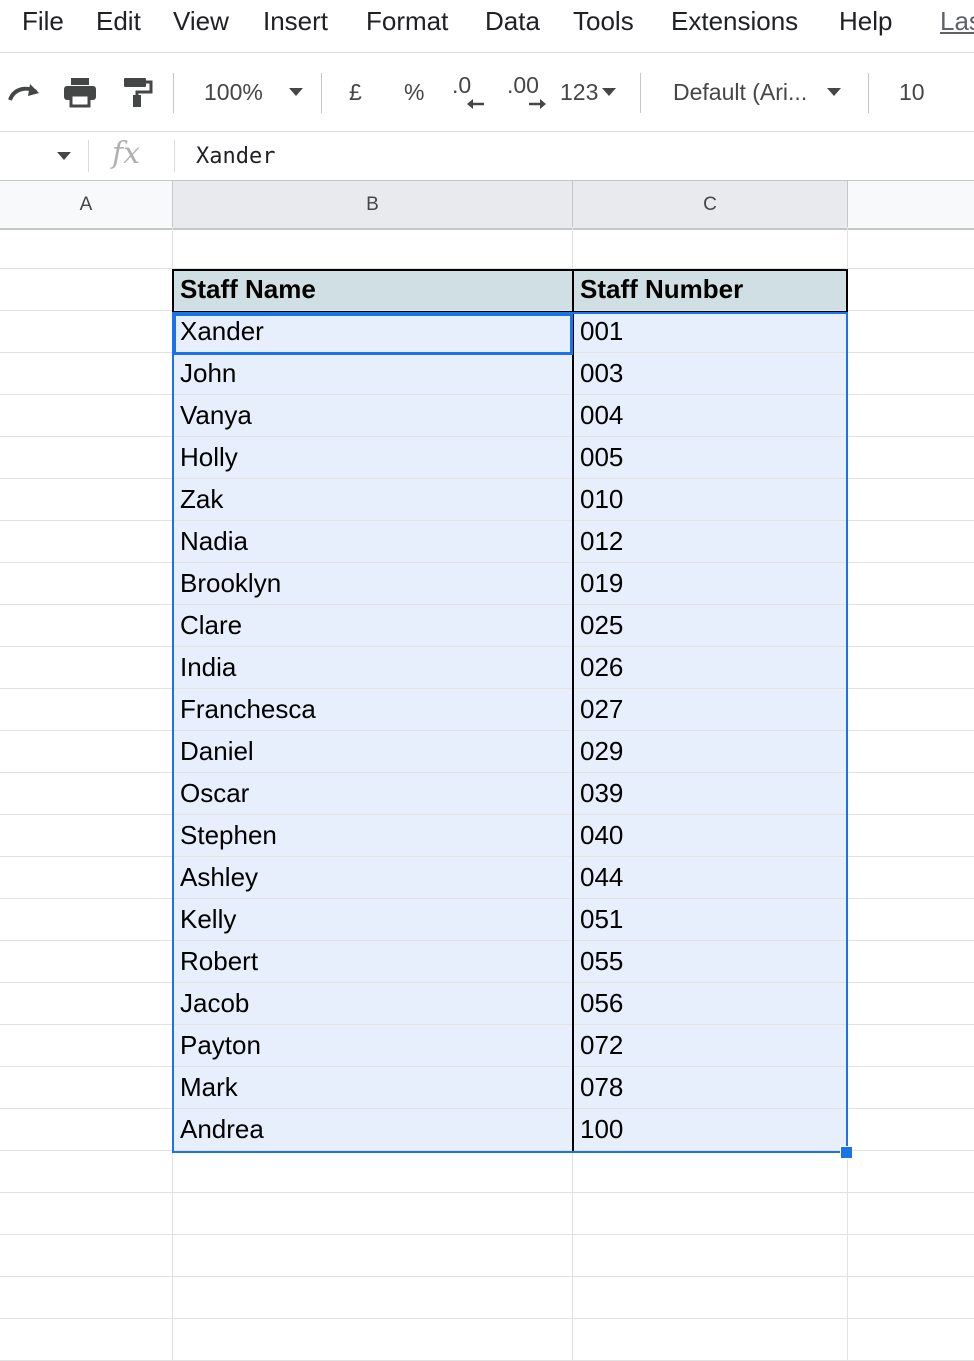  What do you see at coordinates (373, 962) in the screenshot?
I see `cell-staff-name: Robert` at bounding box center [373, 962].